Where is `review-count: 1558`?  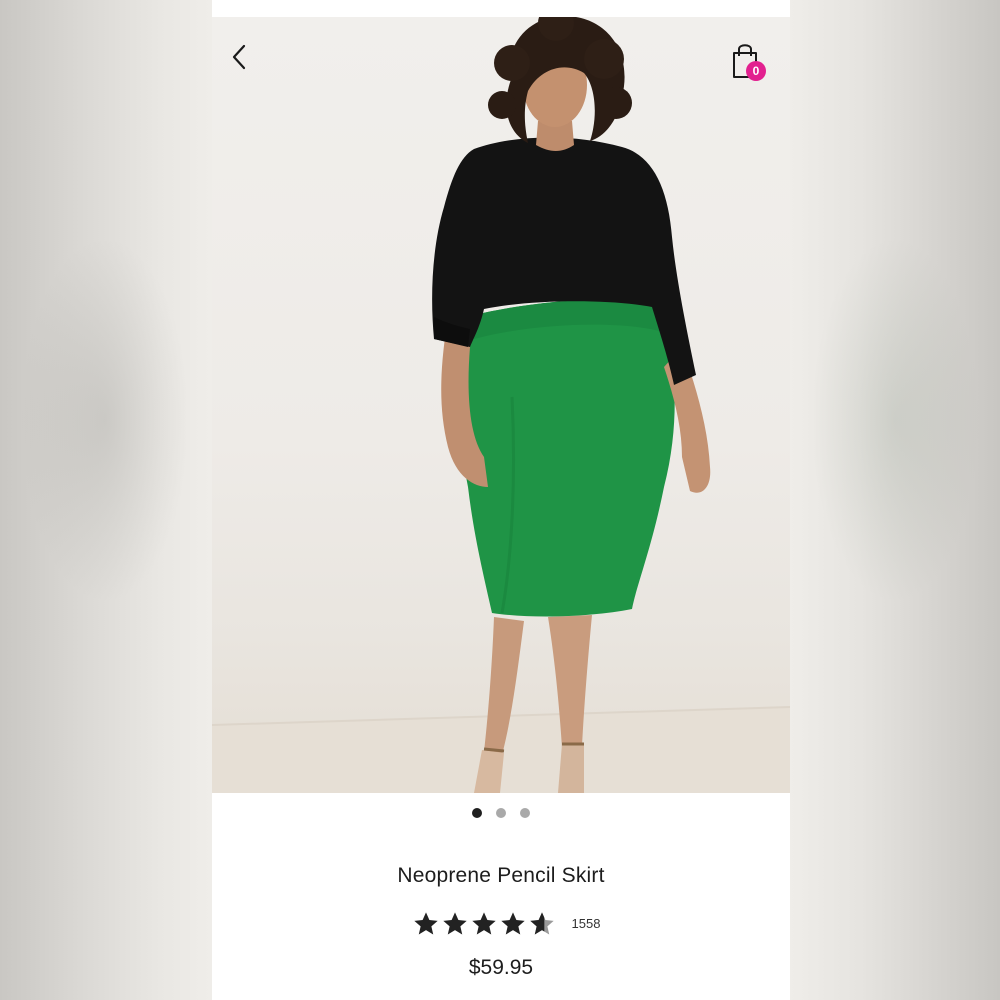 review-count: 1558 is located at coordinates (586, 923).